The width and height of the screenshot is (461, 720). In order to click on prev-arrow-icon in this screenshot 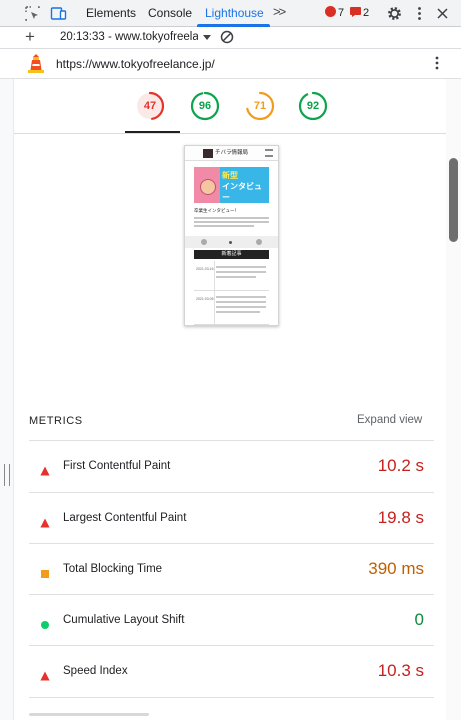, I will do `click(204, 242)`.